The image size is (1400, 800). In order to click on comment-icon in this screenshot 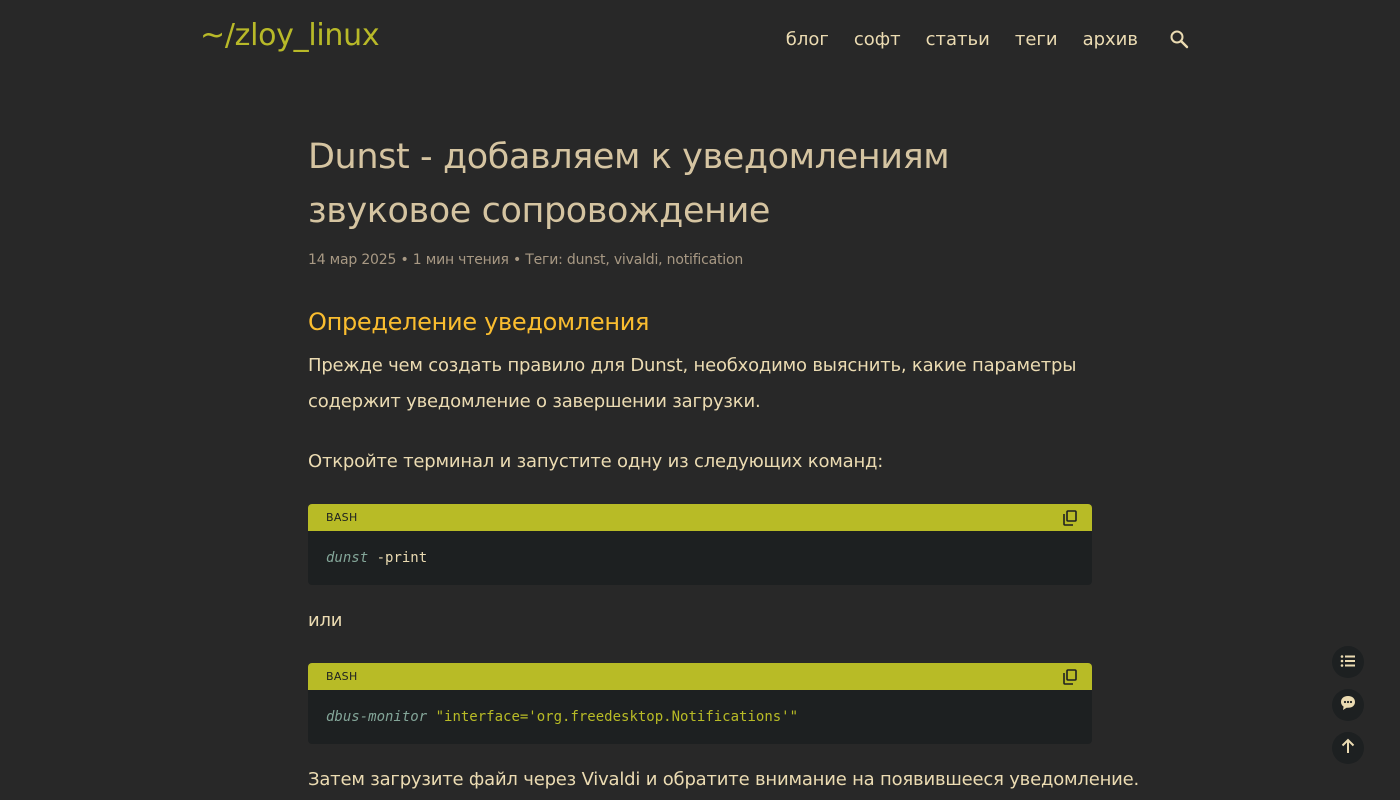, I will do `click(1348, 705)`.